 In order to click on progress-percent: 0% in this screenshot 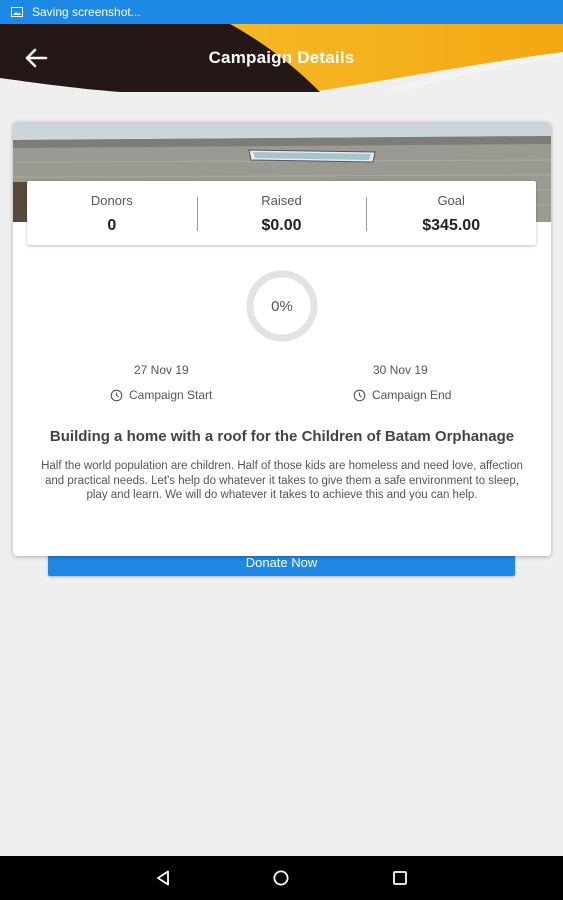, I will do `click(282, 306)`.